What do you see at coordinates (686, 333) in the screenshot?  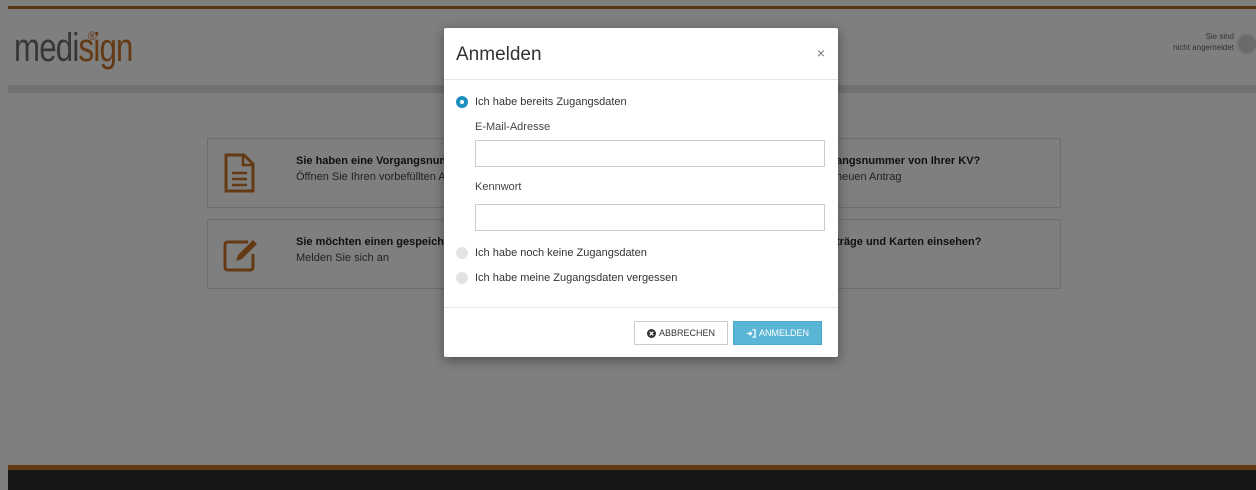 I see `cancel-label: ABBRECHEN` at bounding box center [686, 333].